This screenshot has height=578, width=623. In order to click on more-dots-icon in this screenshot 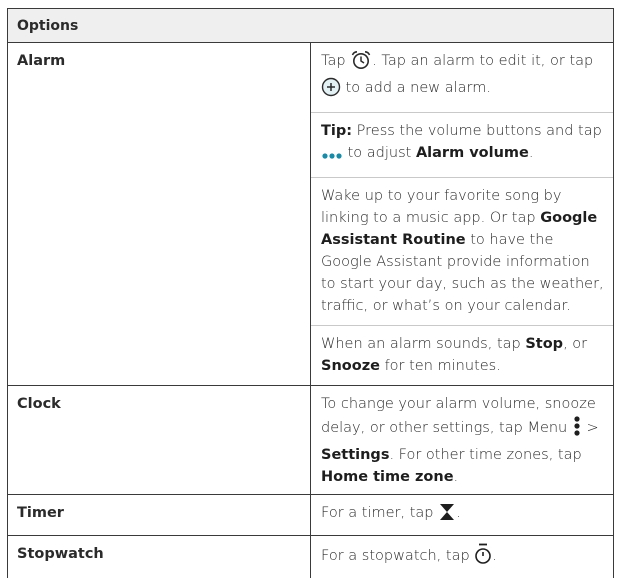, I will do `click(332, 158)`.